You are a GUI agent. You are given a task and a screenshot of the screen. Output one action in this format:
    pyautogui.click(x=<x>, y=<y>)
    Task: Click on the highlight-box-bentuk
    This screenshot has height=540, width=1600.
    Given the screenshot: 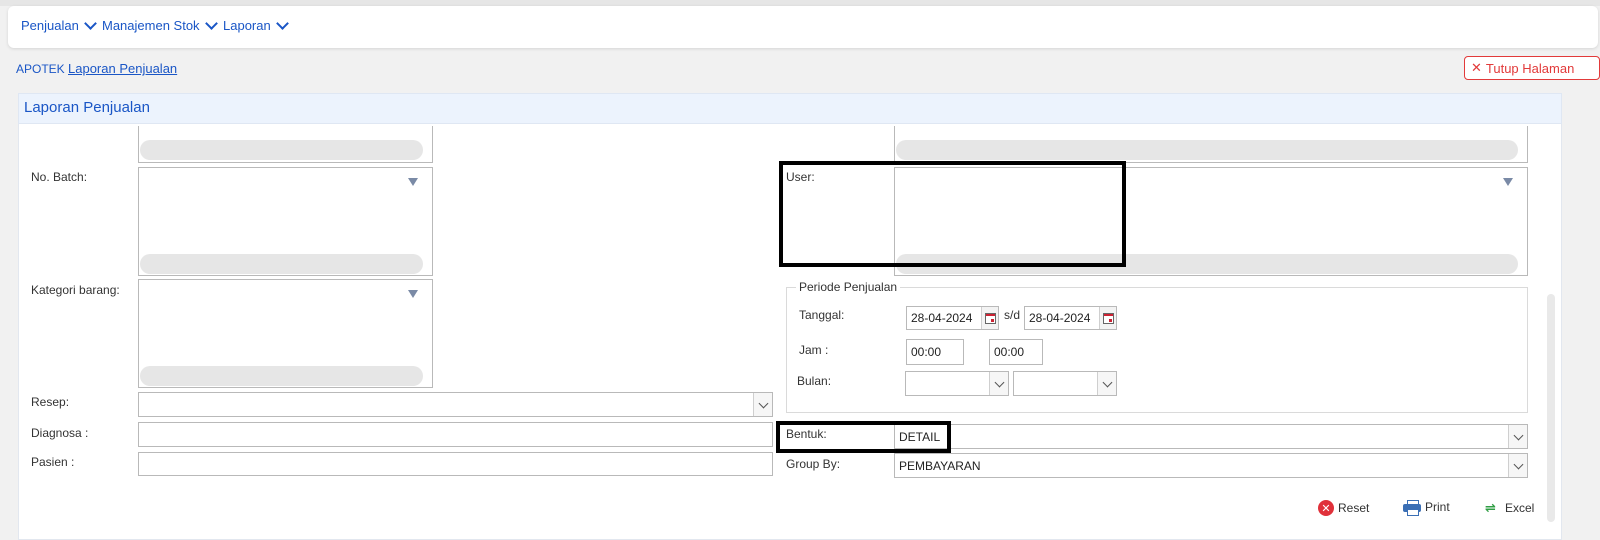 What is the action you would take?
    pyautogui.click(x=863, y=437)
    